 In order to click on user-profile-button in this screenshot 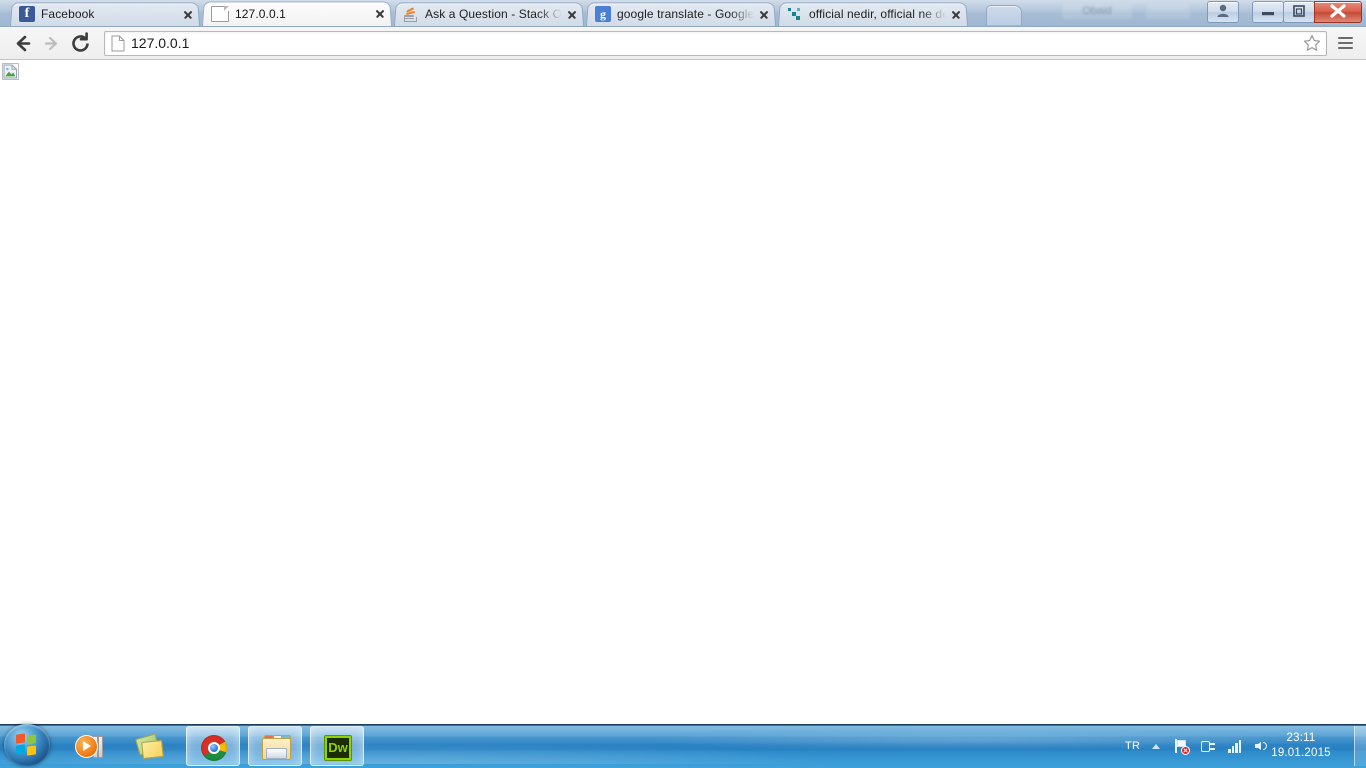, I will do `click(1223, 12)`.